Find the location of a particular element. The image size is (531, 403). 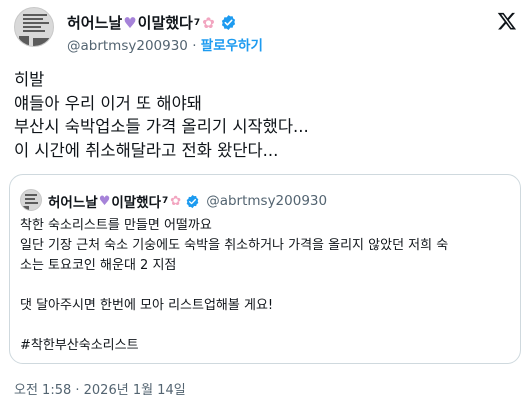

name-superscript: 7 is located at coordinates (197, 22).